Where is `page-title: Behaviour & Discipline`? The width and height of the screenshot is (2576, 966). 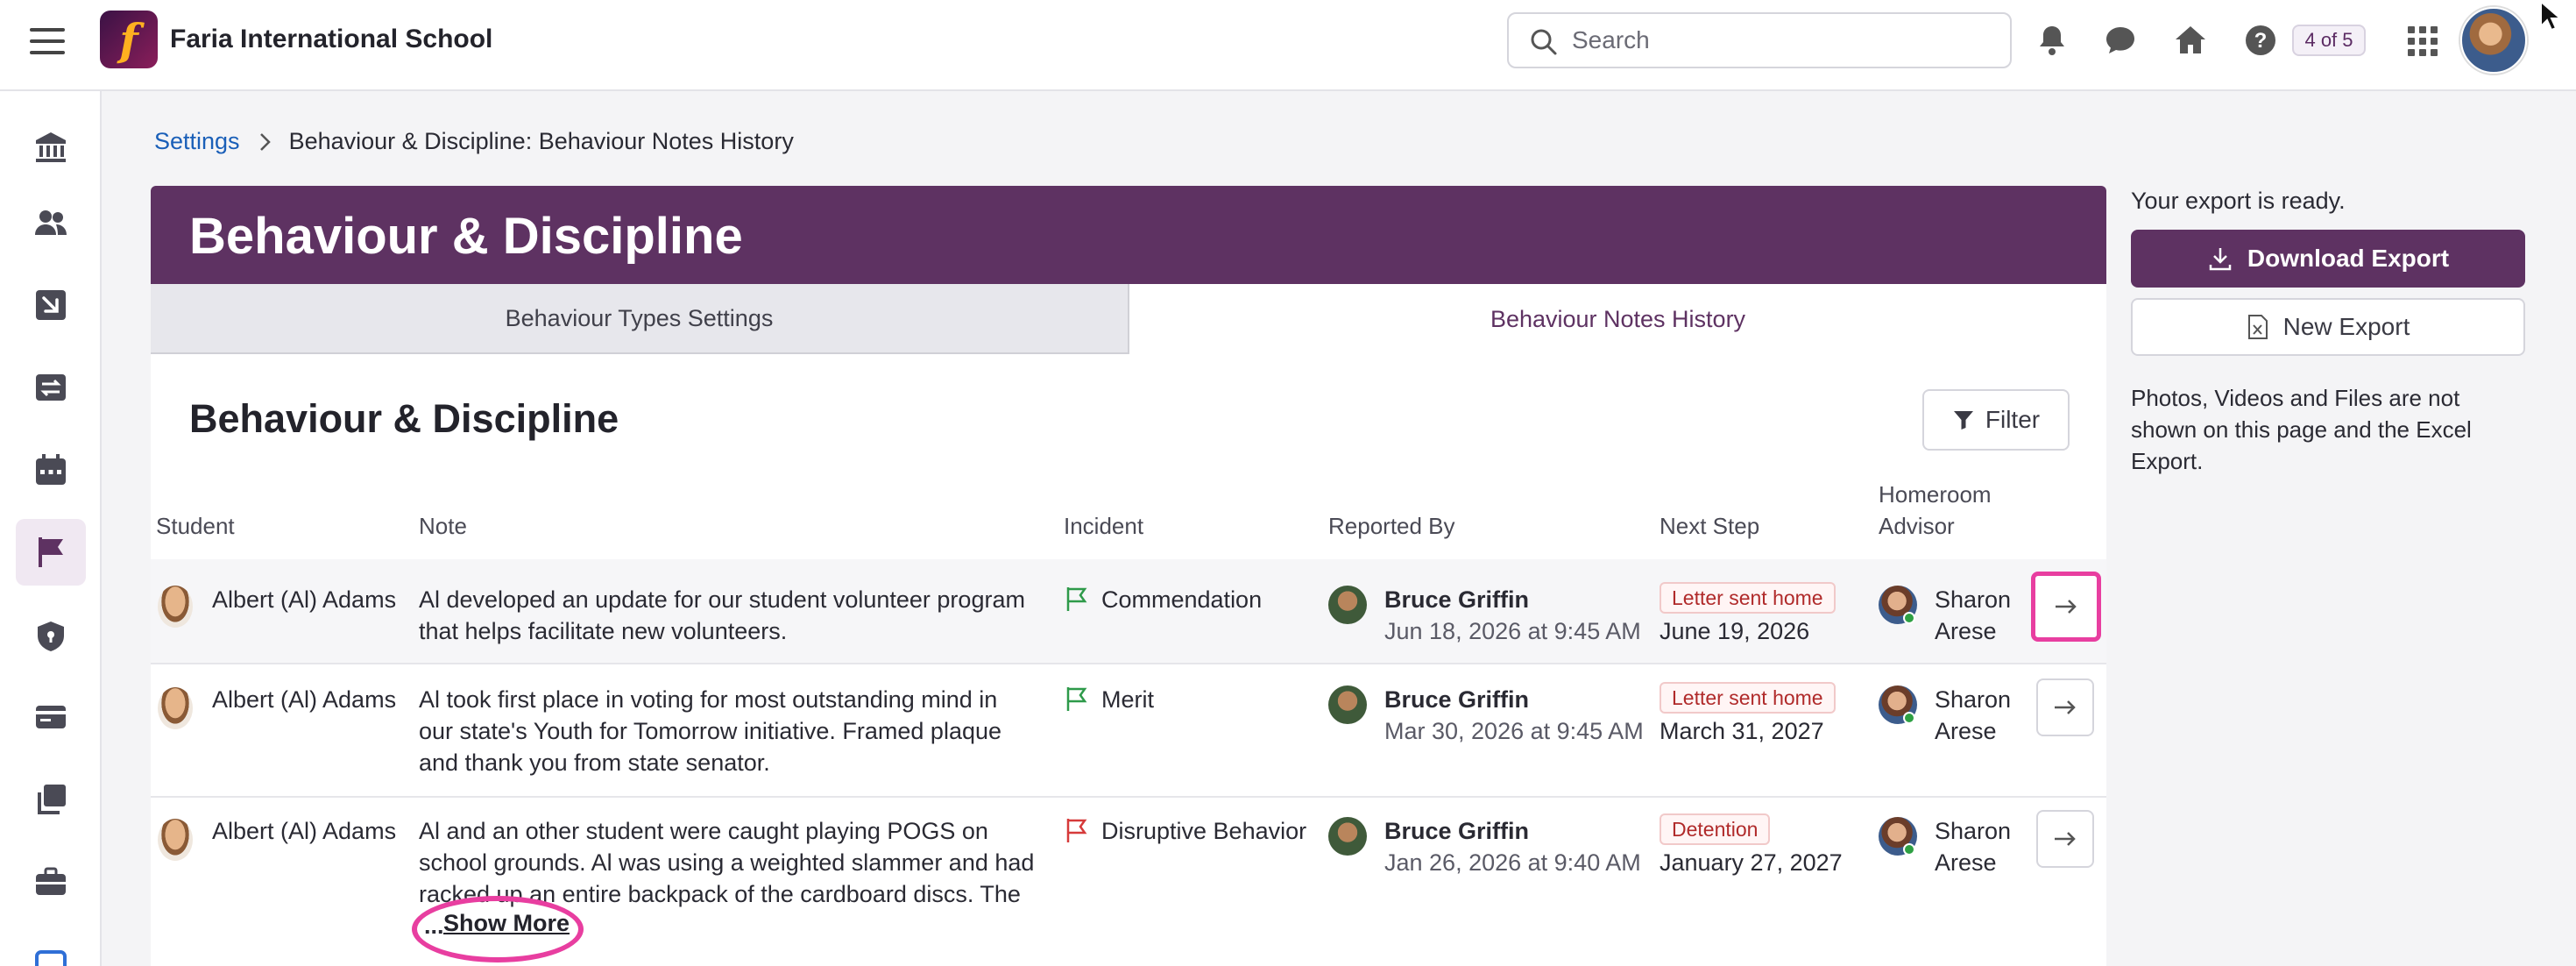 page-title: Behaviour & Discipline is located at coordinates (466, 236).